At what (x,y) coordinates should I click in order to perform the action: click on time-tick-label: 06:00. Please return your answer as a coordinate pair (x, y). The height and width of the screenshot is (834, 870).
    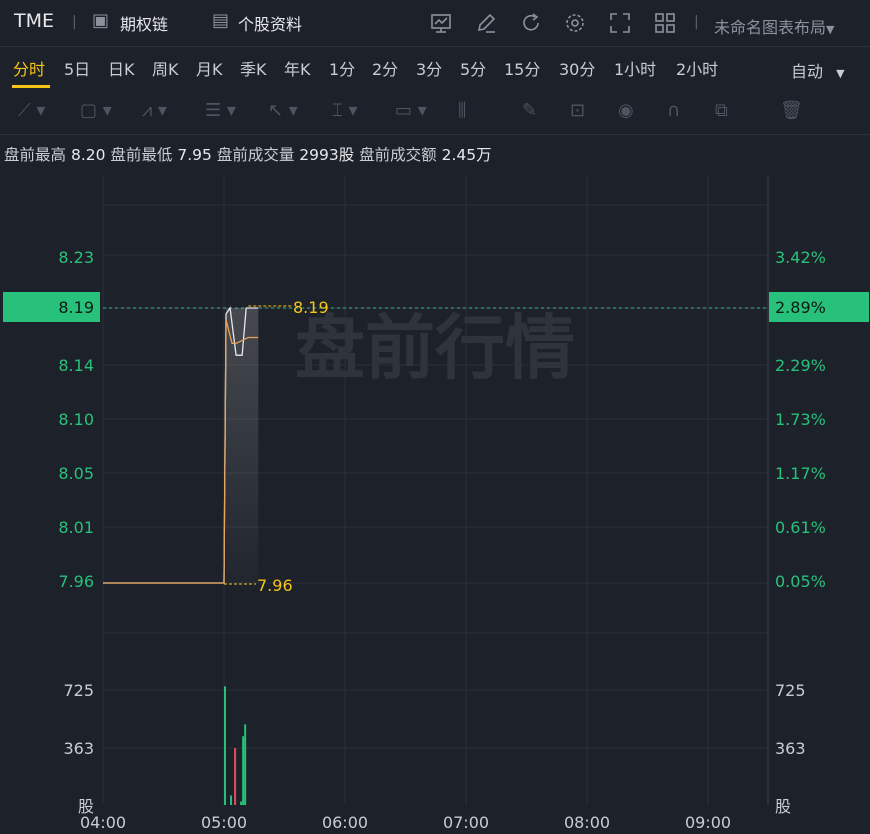
    Looking at the image, I should click on (345, 822).